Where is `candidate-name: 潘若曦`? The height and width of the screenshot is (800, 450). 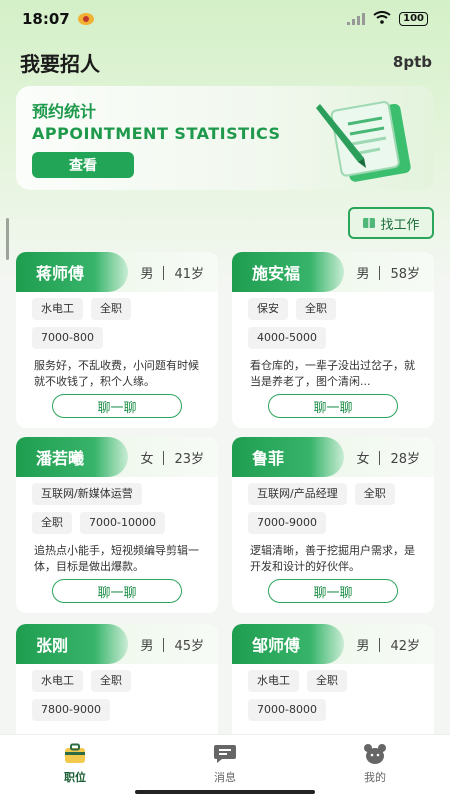 candidate-name: 潘若曦 is located at coordinates (72, 457).